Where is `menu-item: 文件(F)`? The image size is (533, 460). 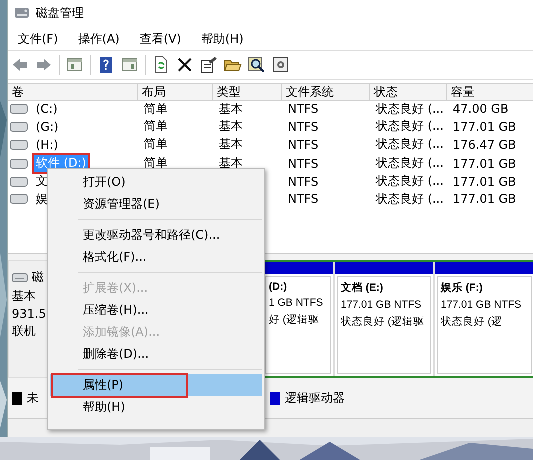 menu-item: 文件(F) is located at coordinates (38, 39).